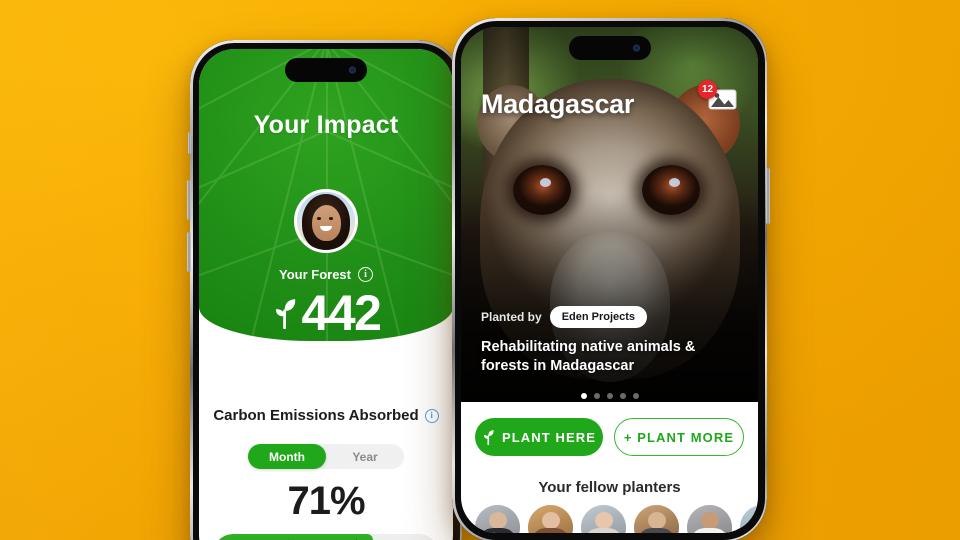 The width and height of the screenshot is (960, 540). Describe the element at coordinates (287, 456) in the screenshot. I see `period-option-month: Month` at that location.